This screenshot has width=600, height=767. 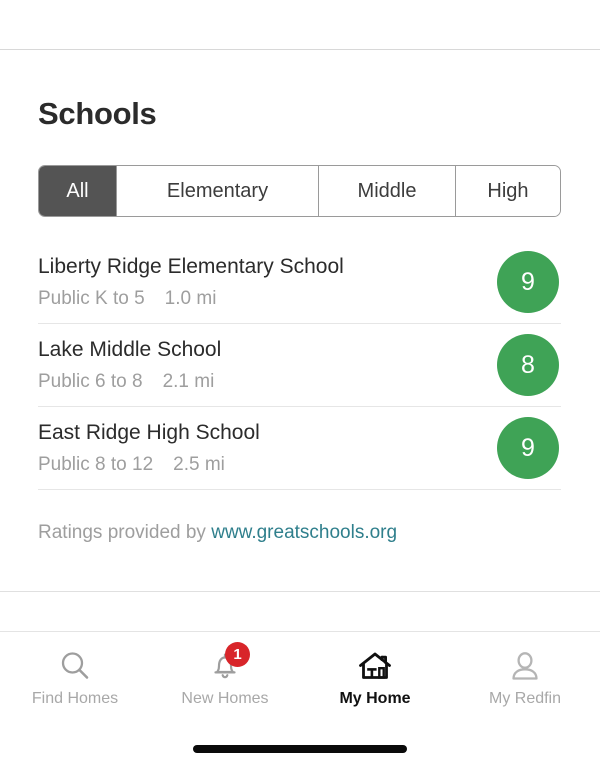 What do you see at coordinates (528, 365) in the screenshot?
I see `school-rating-badge: 8` at bounding box center [528, 365].